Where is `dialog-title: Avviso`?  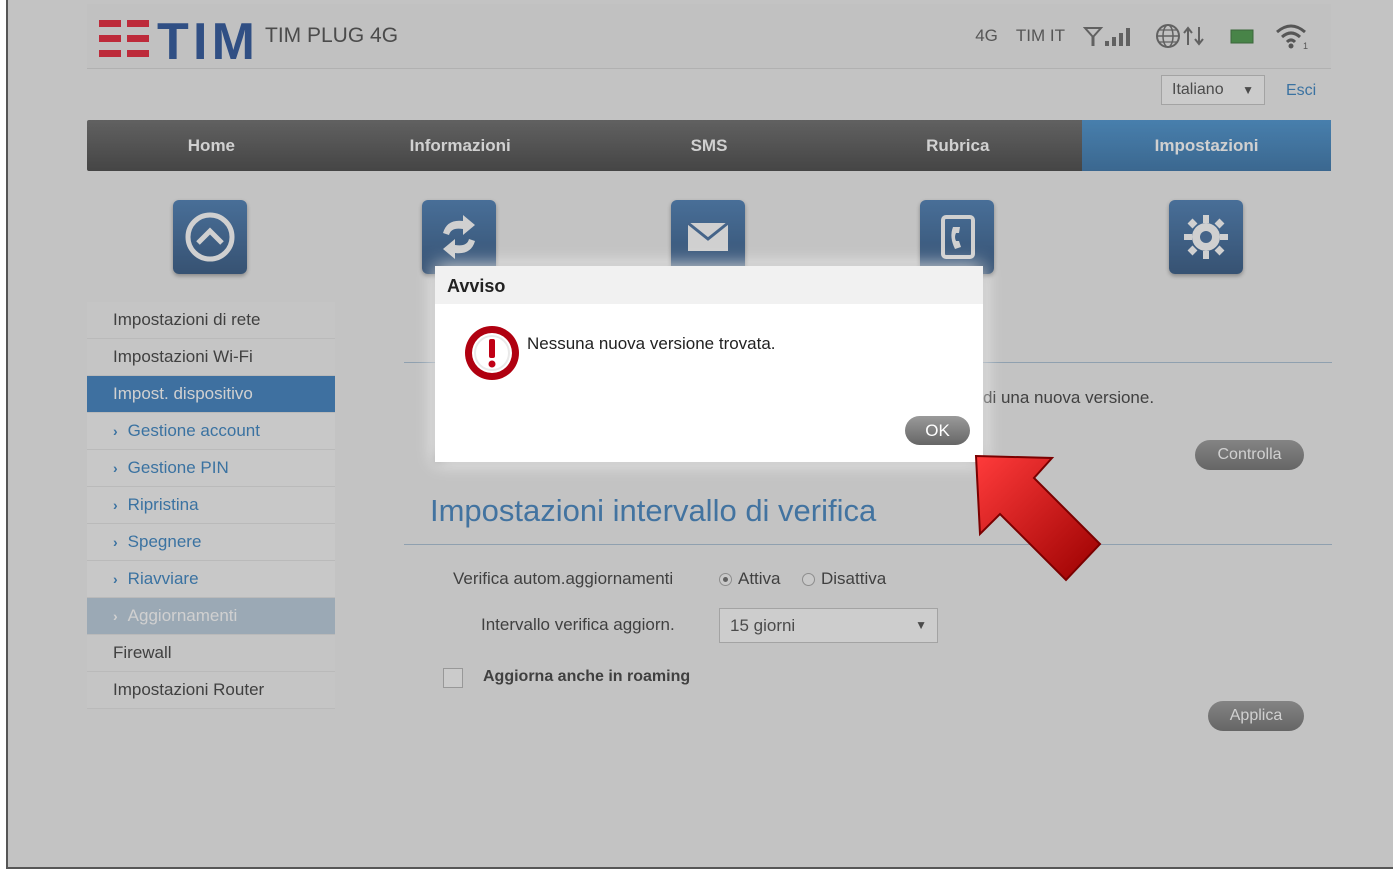
dialog-title: Avviso is located at coordinates (709, 285).